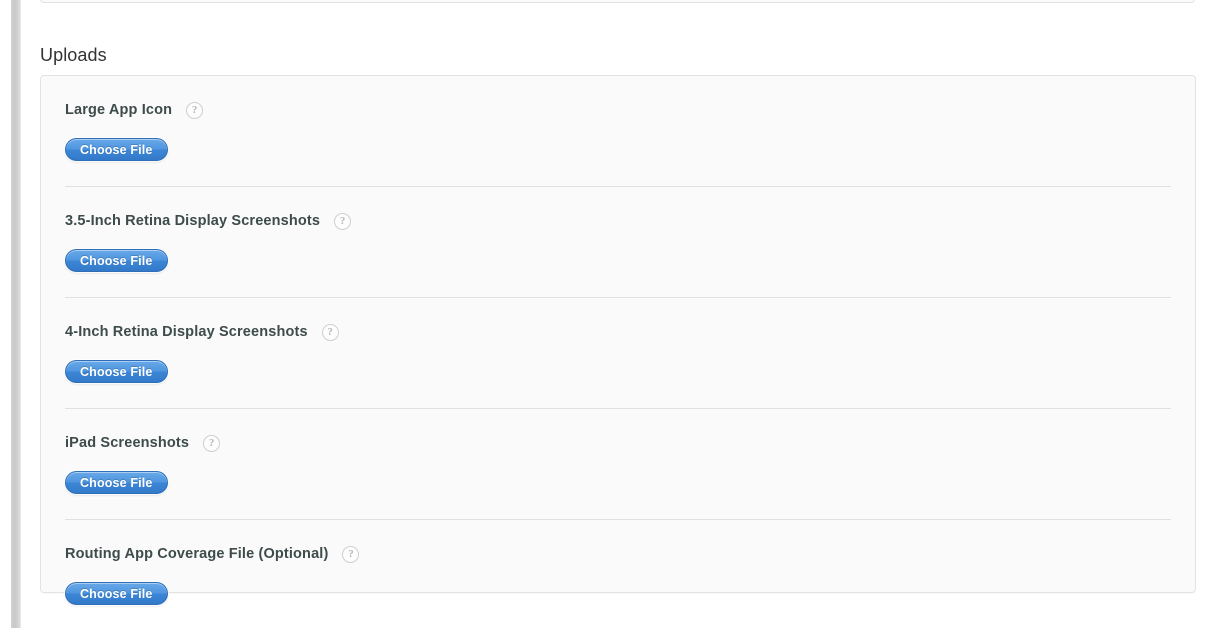 This screenshot has height=635, width=1207. What do you see at coordinates (127, 443) in the screenshot?
I see `upload-label: iPad Screenshots` at bounding box center [127, 443].